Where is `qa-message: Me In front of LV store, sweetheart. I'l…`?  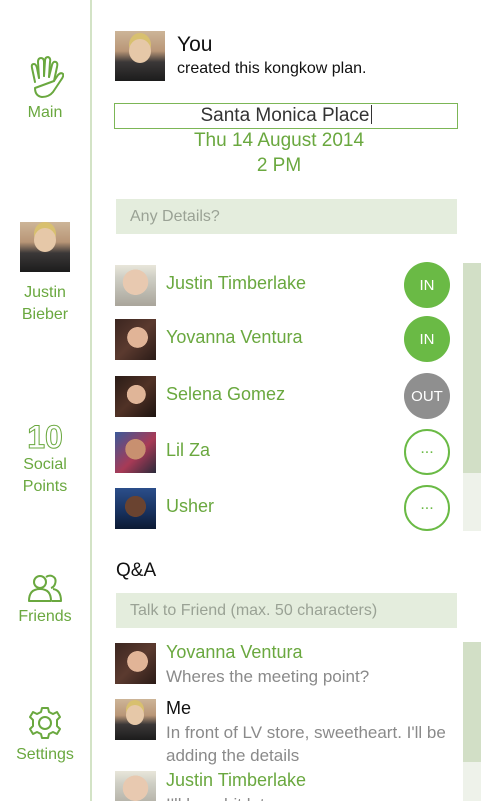
qa-message: Me In front of LV store, sweetheart. I'l… is located at coordinates (277, 733).